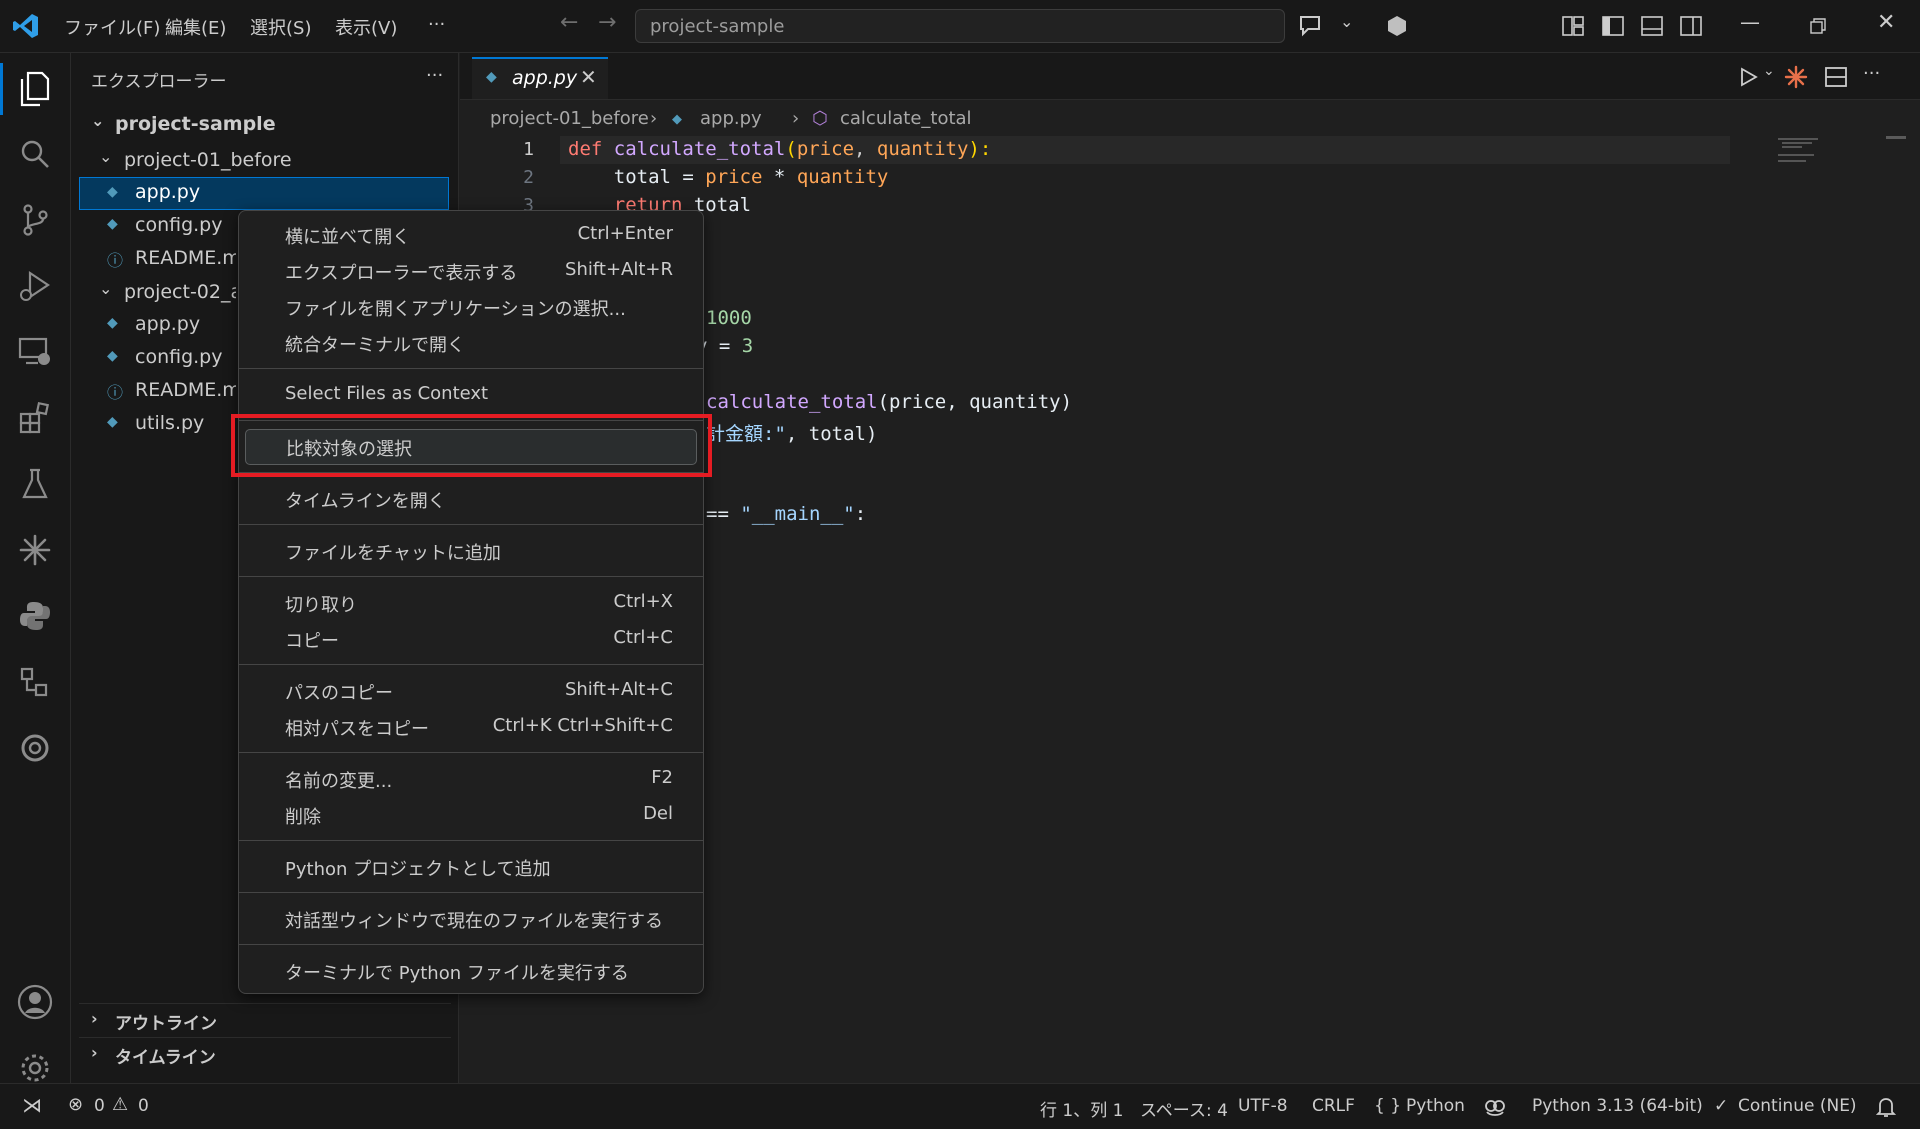 This screenshot has height=1129, width=1920. I want to click on code-token: total =, so click(637, 177).